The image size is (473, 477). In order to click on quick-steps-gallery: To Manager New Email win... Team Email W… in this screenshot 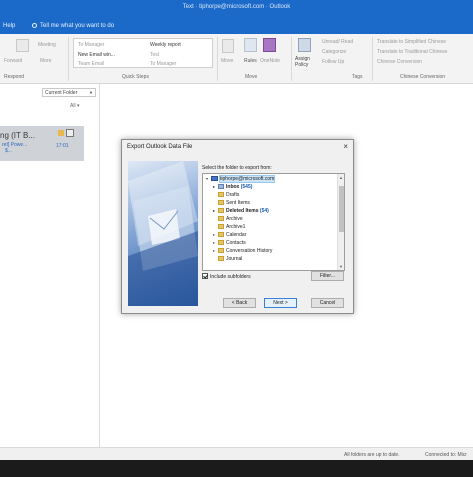, I will do `click(143, 53)`.